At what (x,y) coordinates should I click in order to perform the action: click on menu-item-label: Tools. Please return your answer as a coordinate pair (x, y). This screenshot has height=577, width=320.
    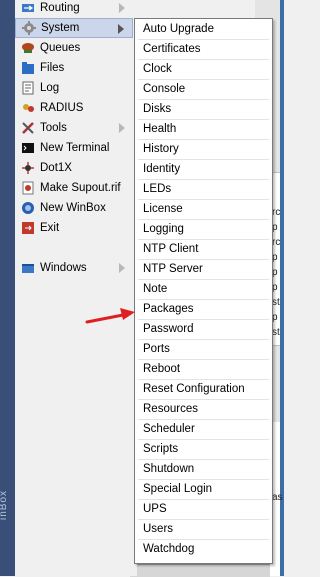
    Looking at the image, I should click on (53, 128).